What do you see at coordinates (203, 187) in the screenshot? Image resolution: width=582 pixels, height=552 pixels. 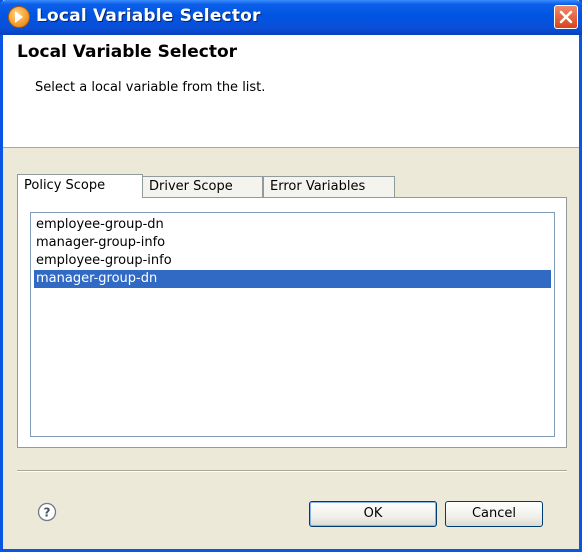 I see `tab-driver-scope: Driver Scope` at bounding box center [203, 187].